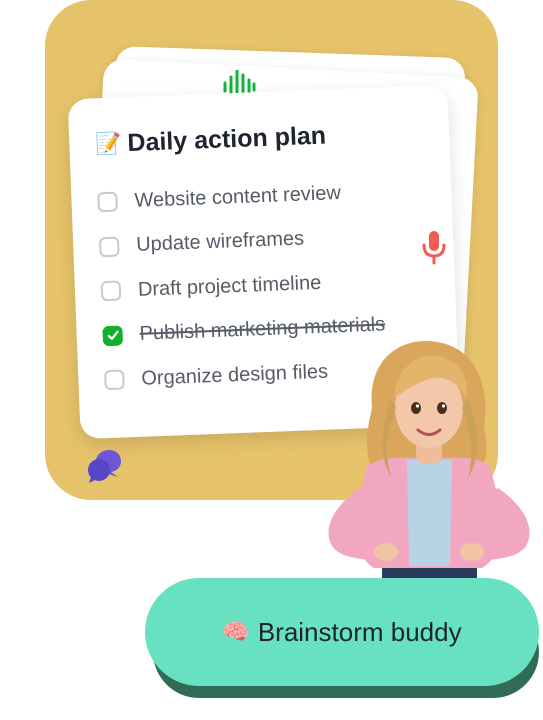 The height and width of the screenshot is (720, 543). What do you see at coordinates (238, 196) in the screenshot?
I see `task-label: Website content review` at bounding box center [238, 196].